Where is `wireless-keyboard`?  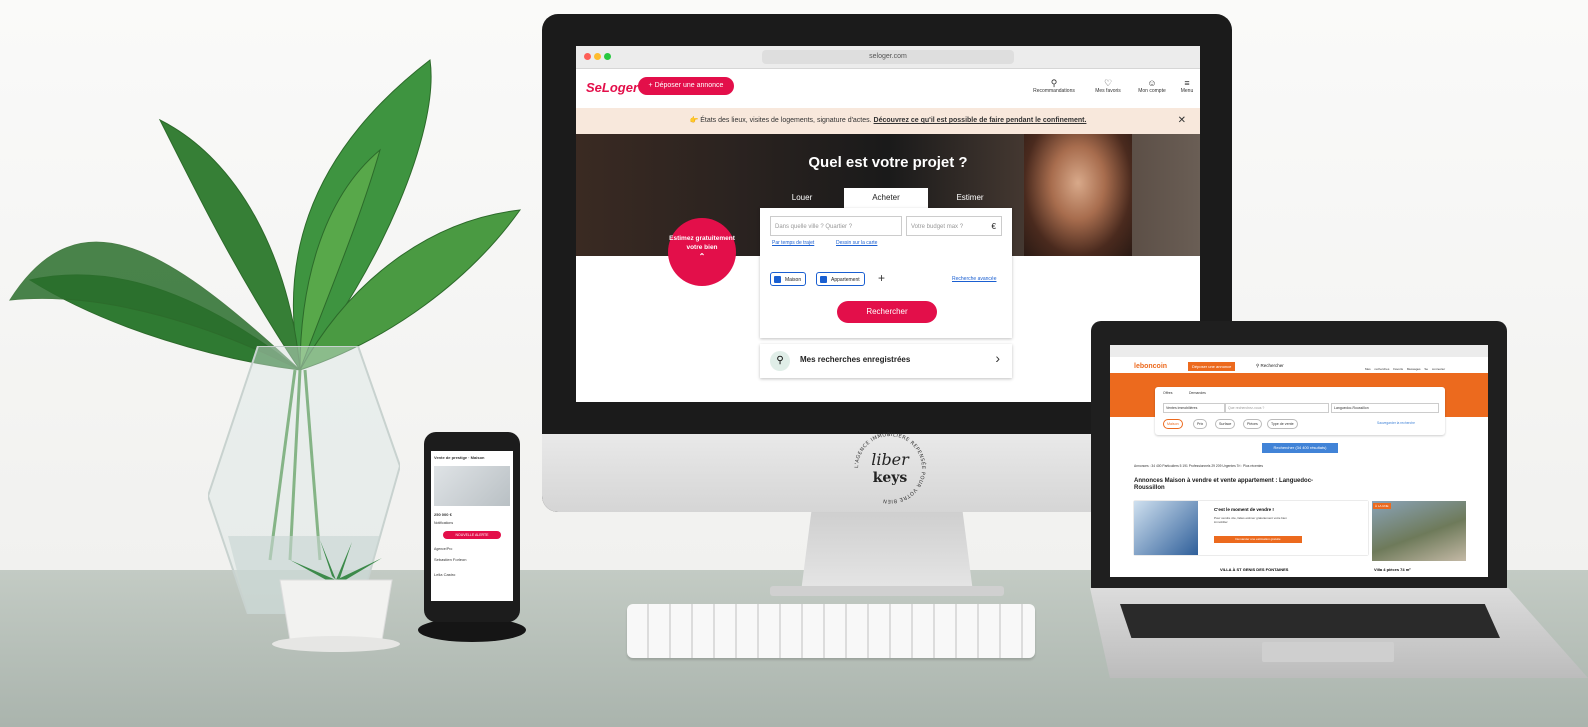 wireless-keyboard is located at coordinates (831, 631).